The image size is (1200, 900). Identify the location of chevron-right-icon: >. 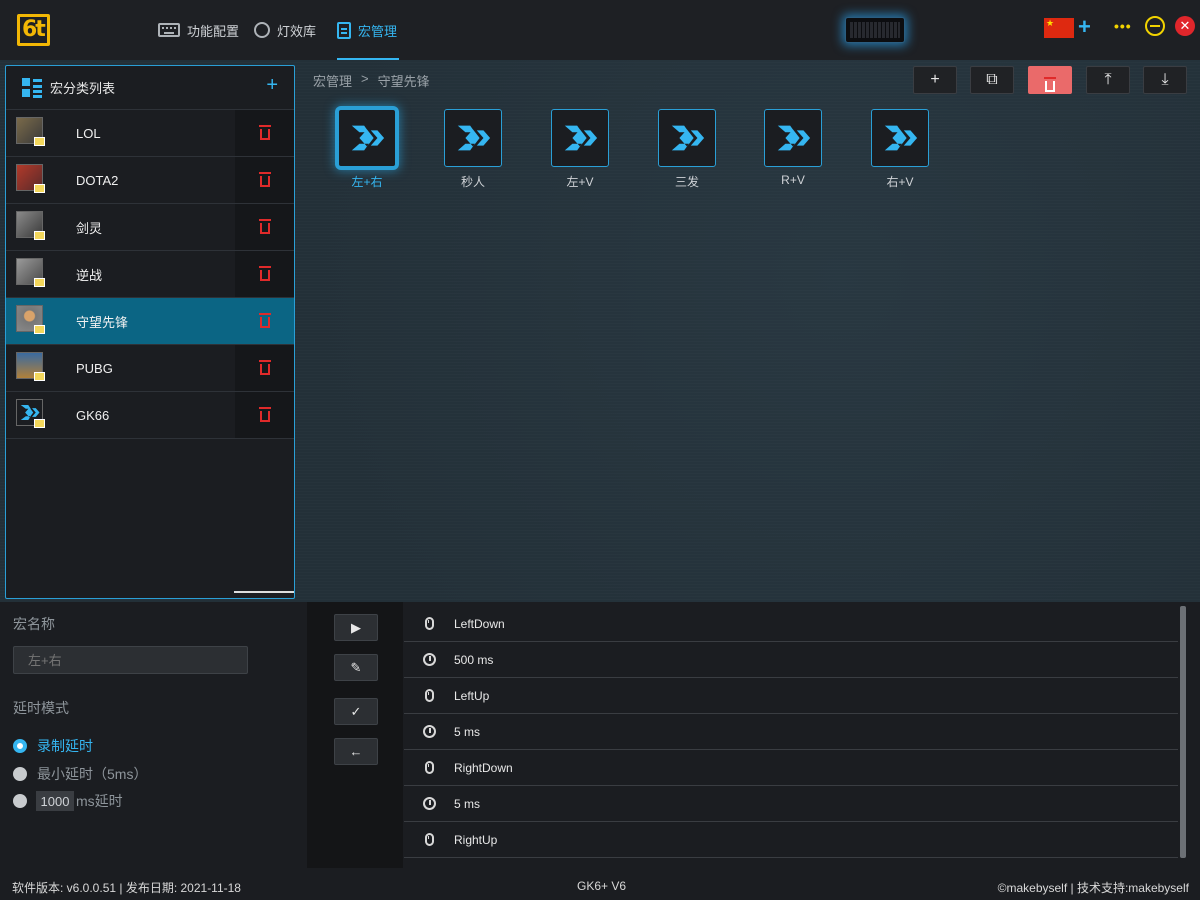
(365, 78).